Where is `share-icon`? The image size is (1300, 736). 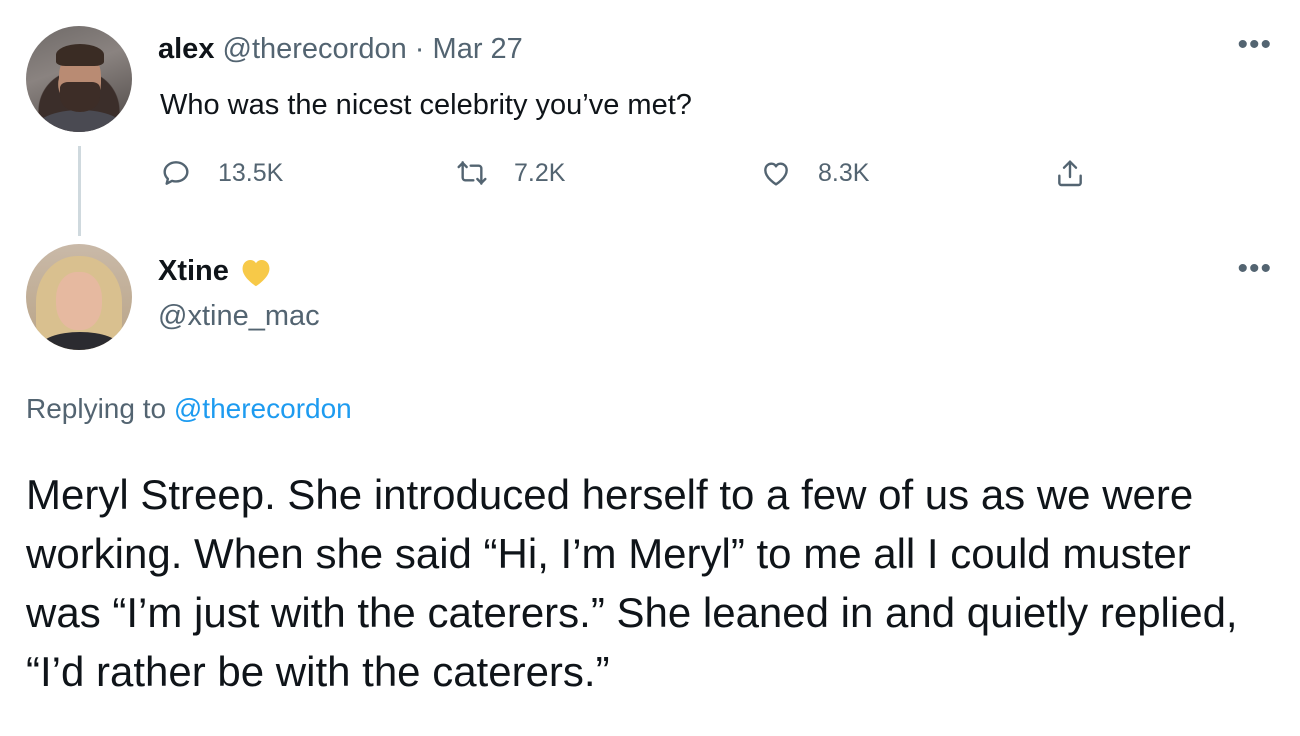 share-icon is located at coordinates (1070, 173).